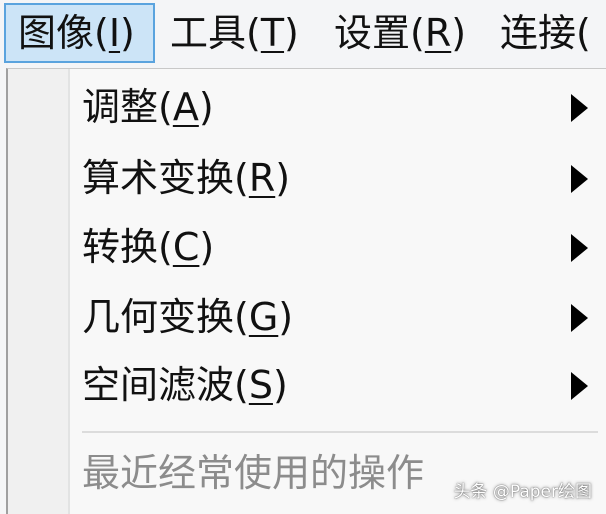 The width and height of the screenshot is (606, 514). I want to click on menu-item-spatial-filter-suffix: ), so click(280, 385).